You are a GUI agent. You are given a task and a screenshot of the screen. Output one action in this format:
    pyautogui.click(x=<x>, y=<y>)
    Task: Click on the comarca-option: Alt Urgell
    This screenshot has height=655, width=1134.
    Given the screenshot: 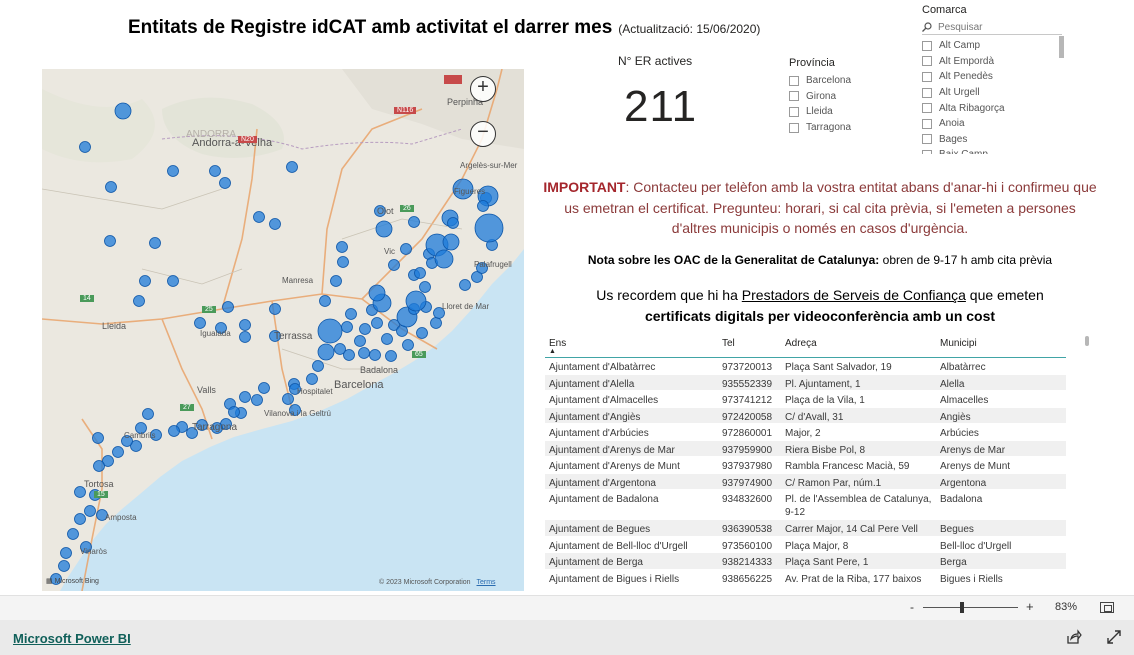 What is the action you would take?
    pyautogui.click(x=963, y=93)
    